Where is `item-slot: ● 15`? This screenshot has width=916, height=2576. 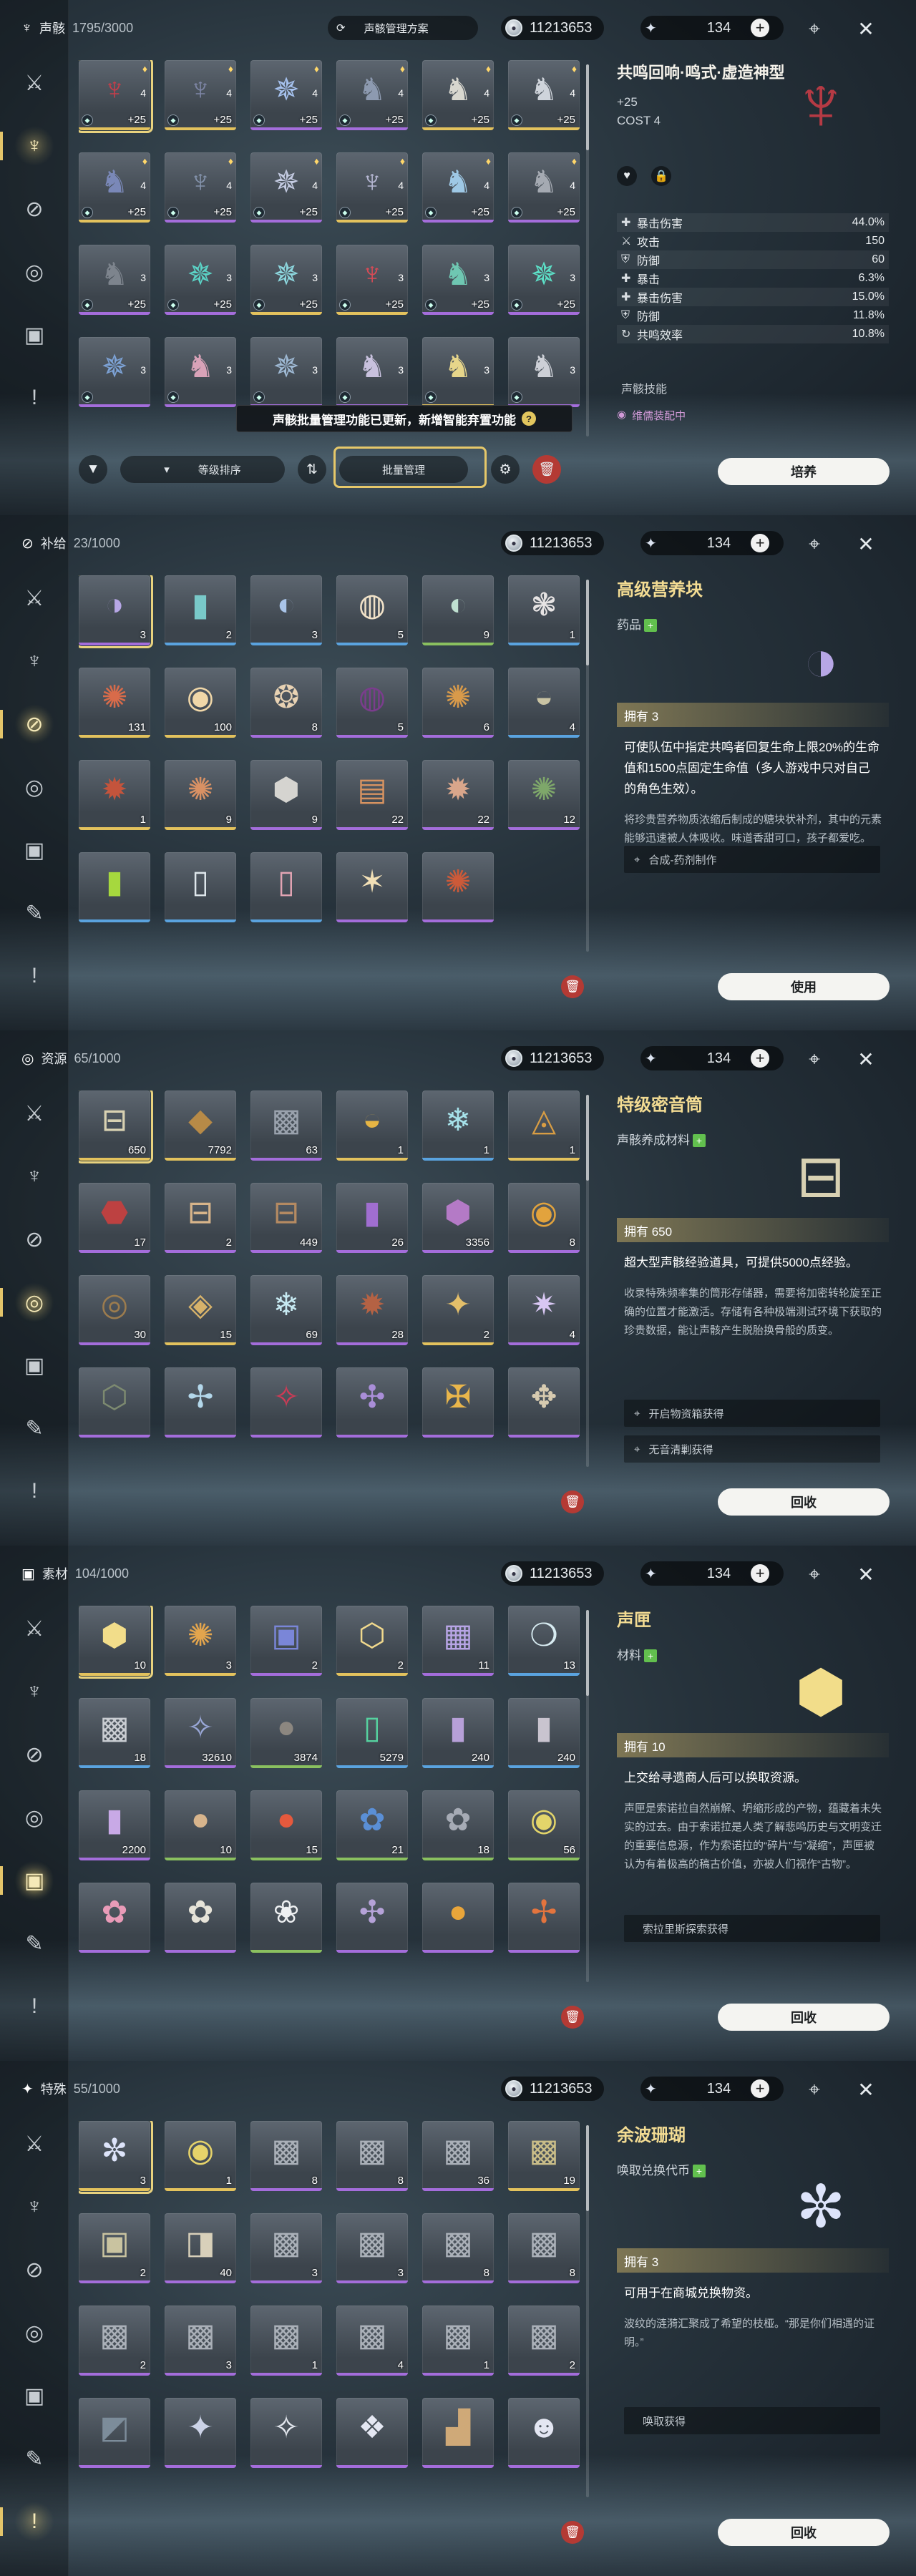 item-slot: ● 15 is located at coordinates (286, 1825).